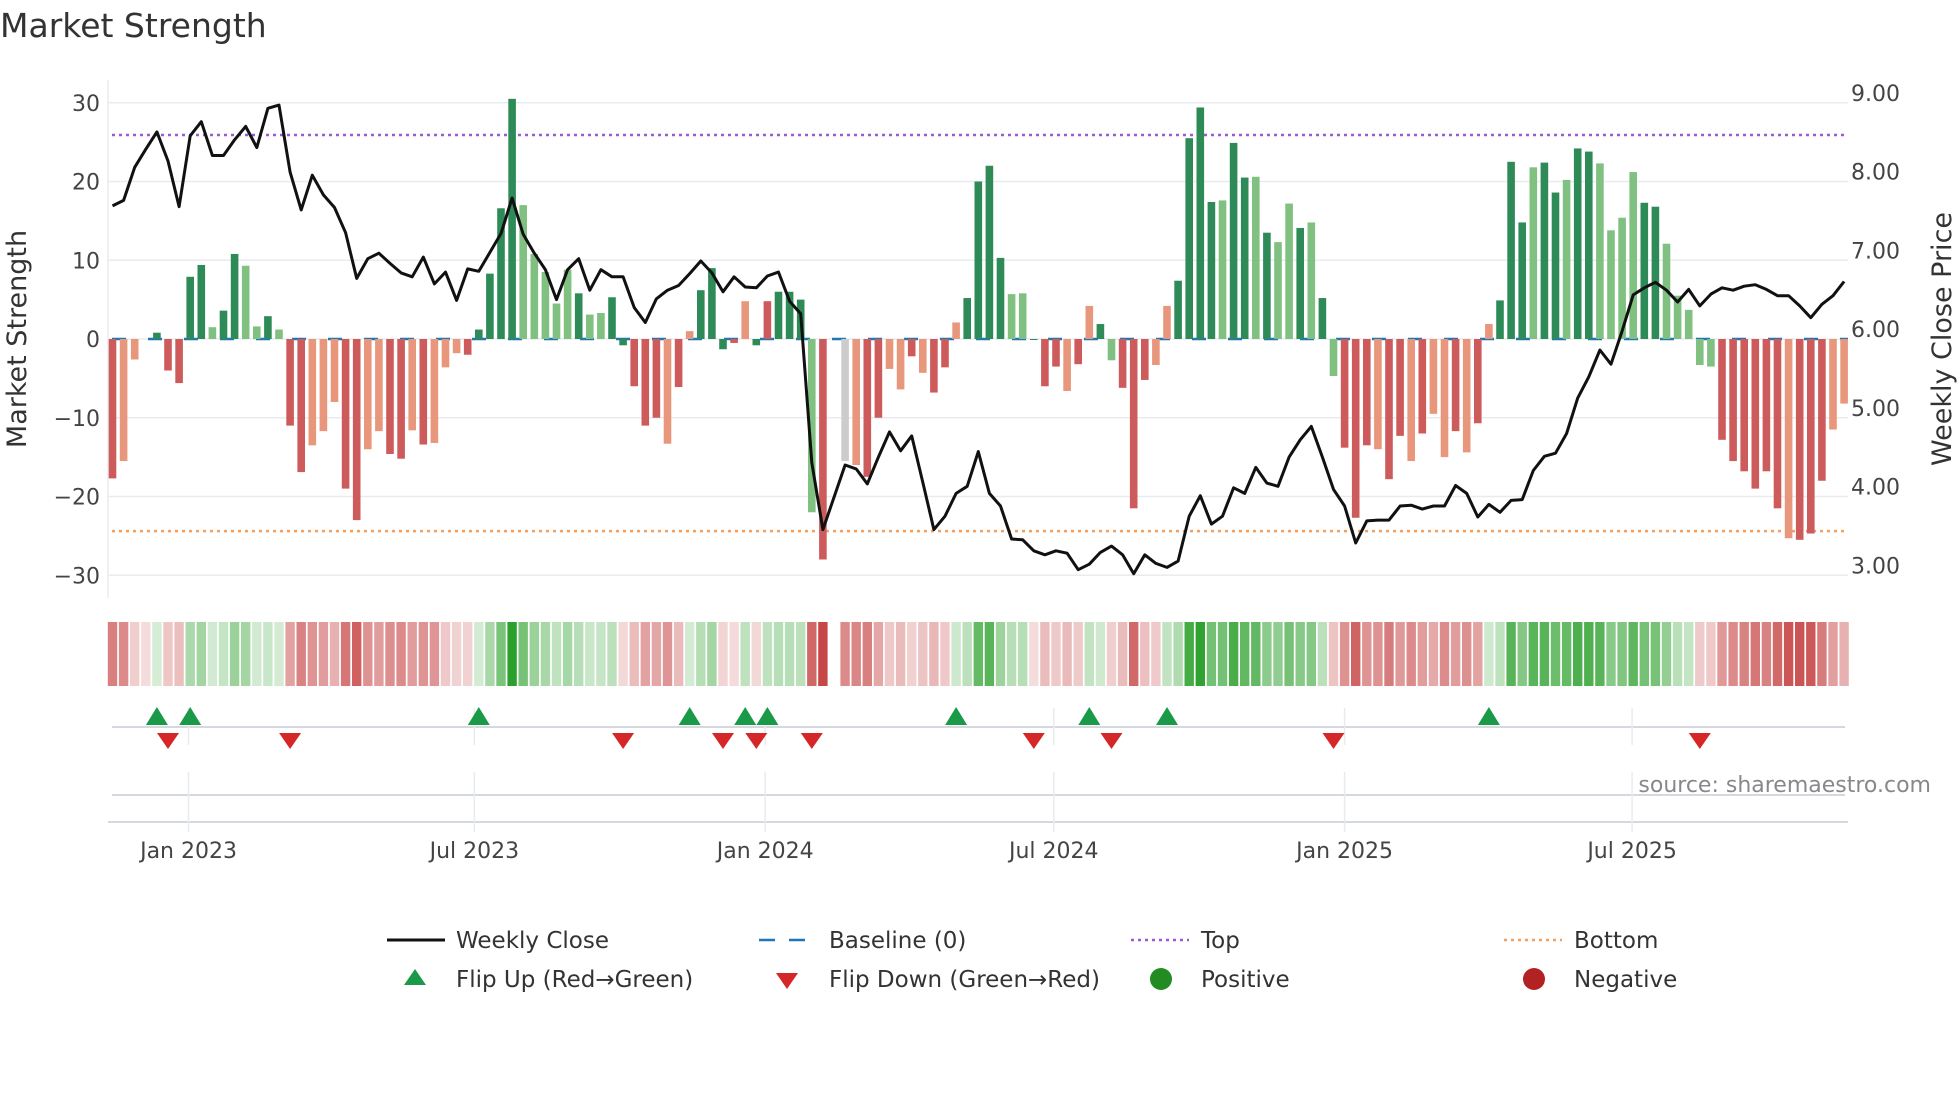  What do you see at coordinates (532, 941) in the screenshot?
I see `legend-label: Weekly Close` at bounding box center [532, 941].